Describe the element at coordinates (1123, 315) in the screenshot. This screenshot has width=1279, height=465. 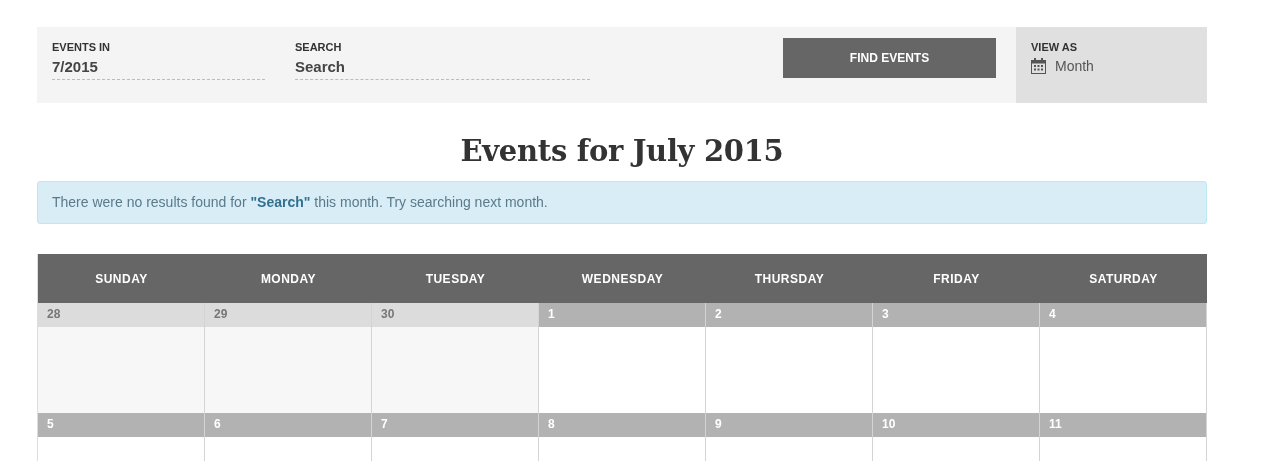
I see `day-number: 4` at that location.